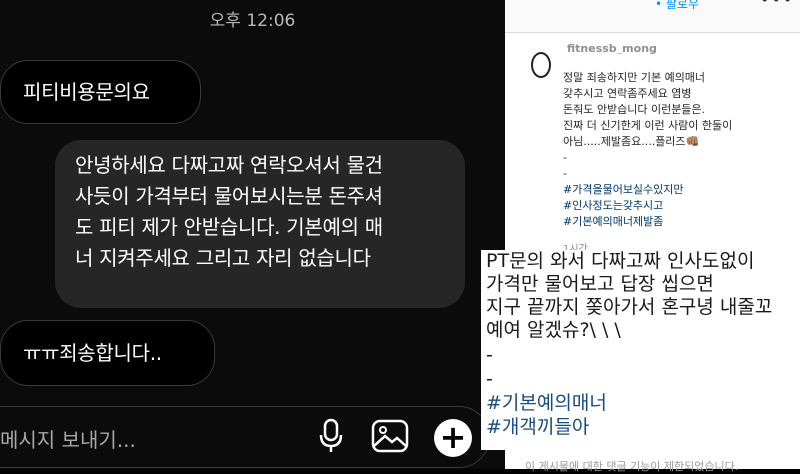 The image size is (800, 474). What do you see at coordinates (629, 307) in the screenshot?
I see `overlay-line: 지구 끝까지 쫒아가서 혼구녕 내줄꼬` at bounding box center [629, 307].